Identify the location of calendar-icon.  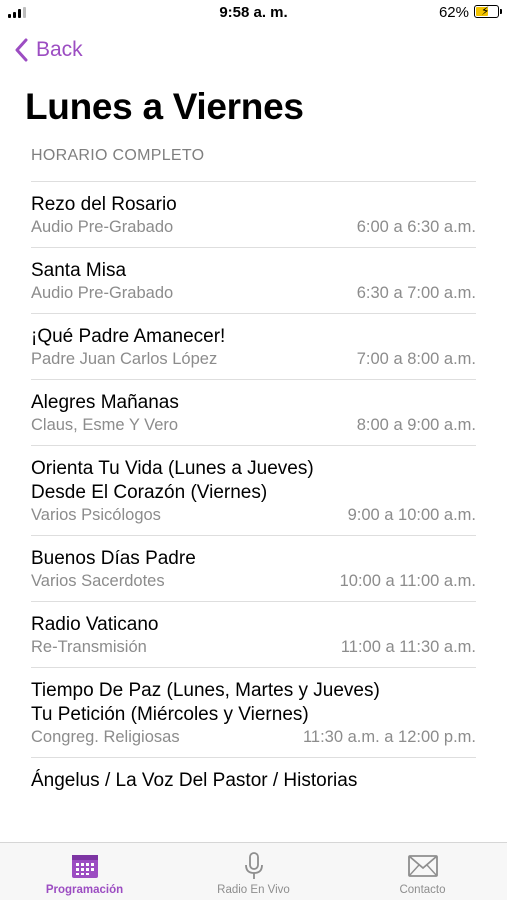
(84, 866).